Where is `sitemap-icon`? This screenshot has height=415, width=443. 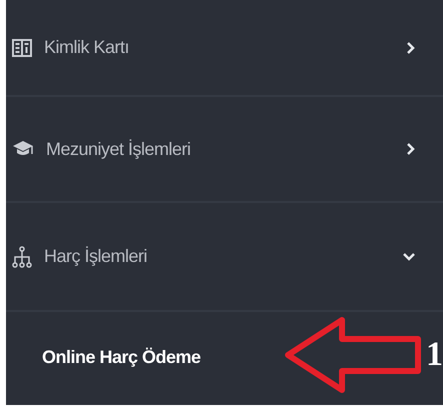 sitemap-icon is located at coordinates (22, 257).